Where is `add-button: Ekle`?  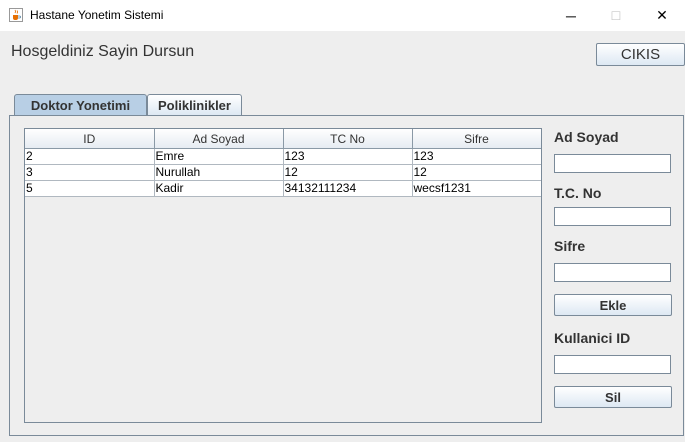
add-button: Ekle is located at coordinates (613, 305).